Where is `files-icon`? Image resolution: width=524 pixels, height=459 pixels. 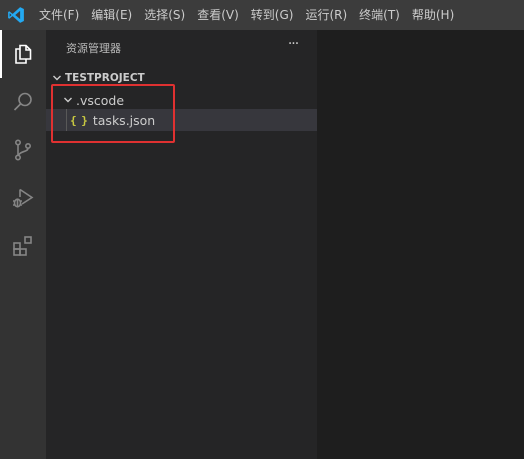 files-icon is located at coordinates (23, 54).